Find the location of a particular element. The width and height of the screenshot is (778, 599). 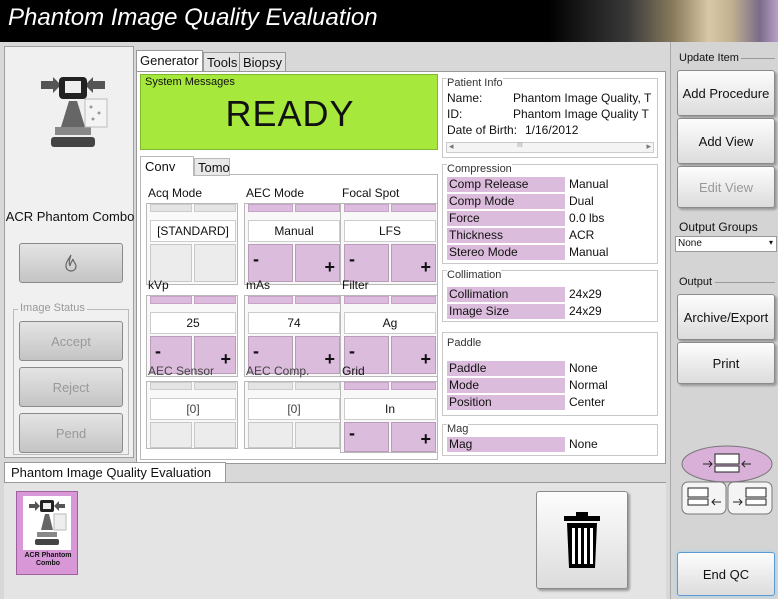

thumbnail-image is located at coordinates (47, 523).